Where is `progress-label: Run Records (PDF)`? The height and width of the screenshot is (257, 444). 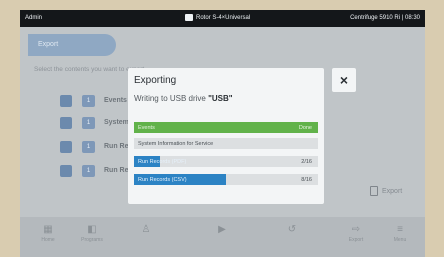 progress-label: Run Records (PDF) is located at coordinates (162, 162).